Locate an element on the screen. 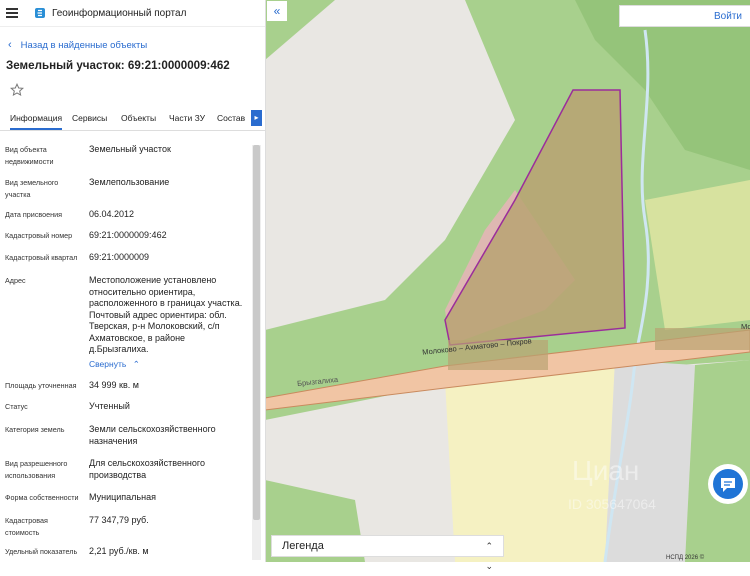 The height and width of the screenshot is (576, 750). chat-button is located at coordinates (728, 484).